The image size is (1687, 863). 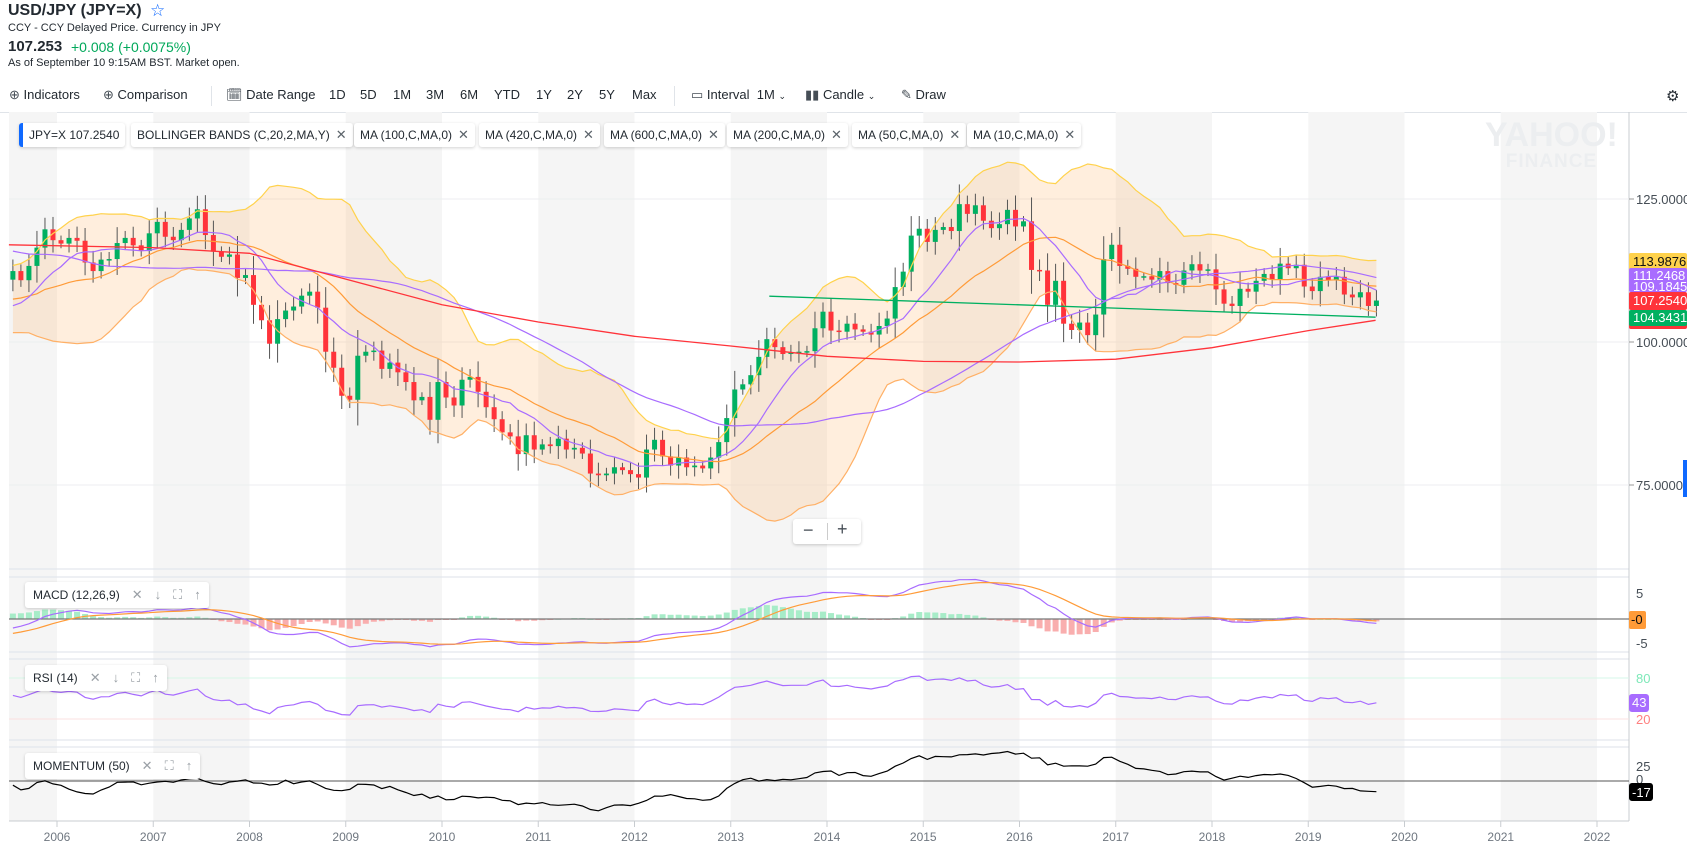 I want to click on rsi-panel-label: RSI (14) ✕ ↓ ⛶ ↑, so click(x=96, y=678).